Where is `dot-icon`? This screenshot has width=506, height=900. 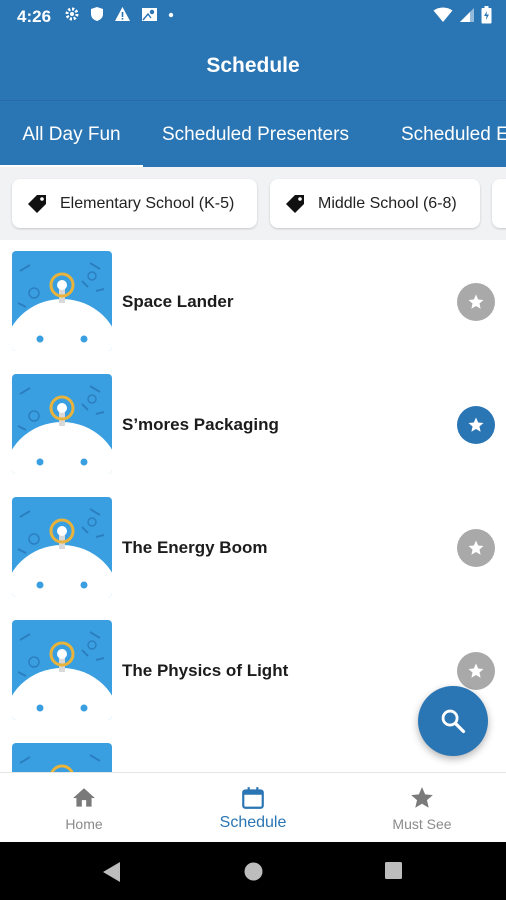 dot-icon is located at coordinates (171, 15).